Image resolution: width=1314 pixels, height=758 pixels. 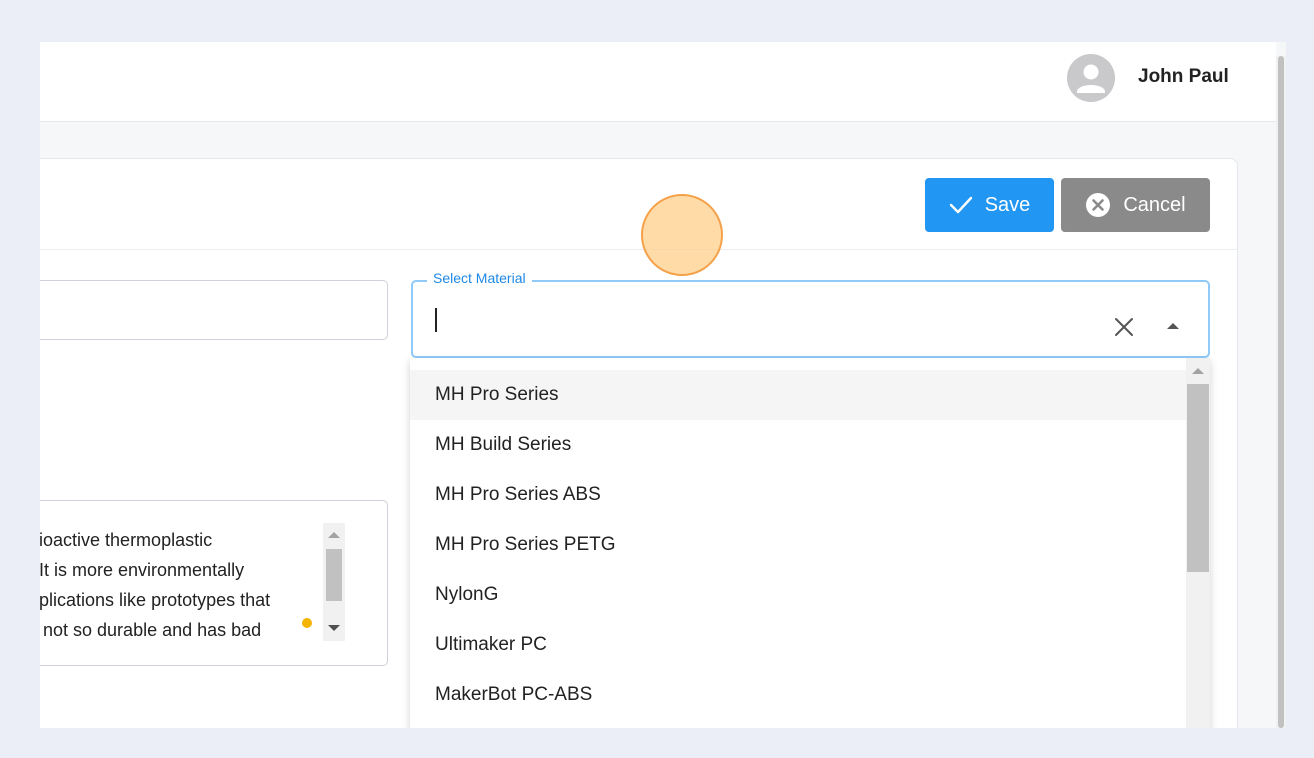 What do you see at coordinates (960, 205) in the screenshot?
I see `check-icon` at bounding box center [960, 205].